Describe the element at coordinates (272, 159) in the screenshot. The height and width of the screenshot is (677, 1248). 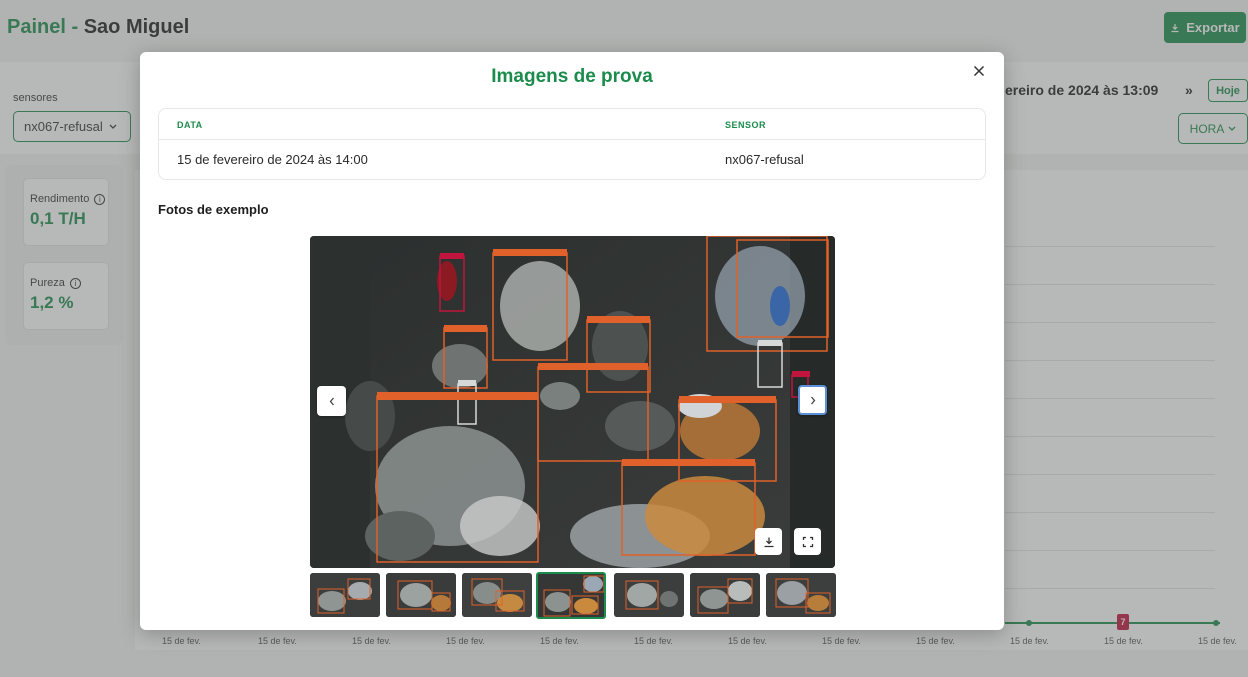
I see `cell-date: 15 de fevereiro de 2024 às 14:00` at that location.